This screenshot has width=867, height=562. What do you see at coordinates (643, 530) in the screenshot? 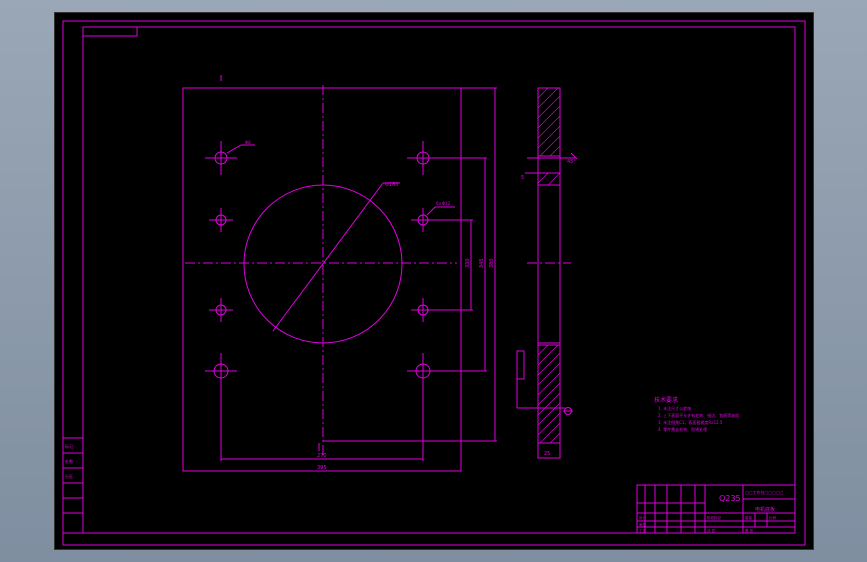
I see `title-row-label: 工艺` at bounding box center [643, 530].